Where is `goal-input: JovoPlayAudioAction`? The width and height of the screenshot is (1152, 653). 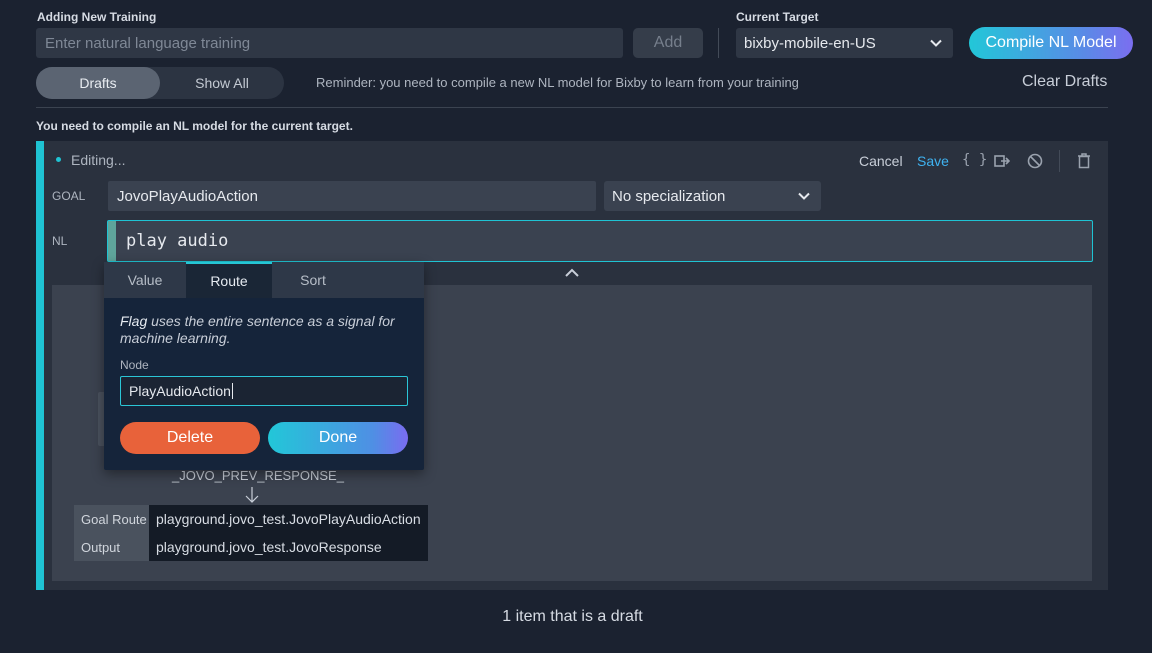
goal-input: JovoPlayAudioAction is located at coordinates (352, 196).